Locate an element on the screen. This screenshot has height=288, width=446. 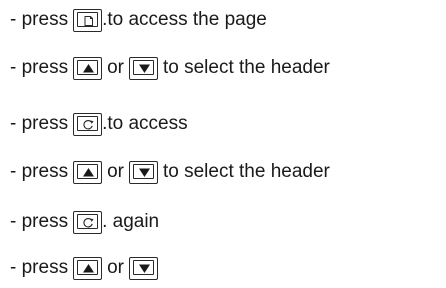
step-suffix: .to access is located at coordinates (145, 123).